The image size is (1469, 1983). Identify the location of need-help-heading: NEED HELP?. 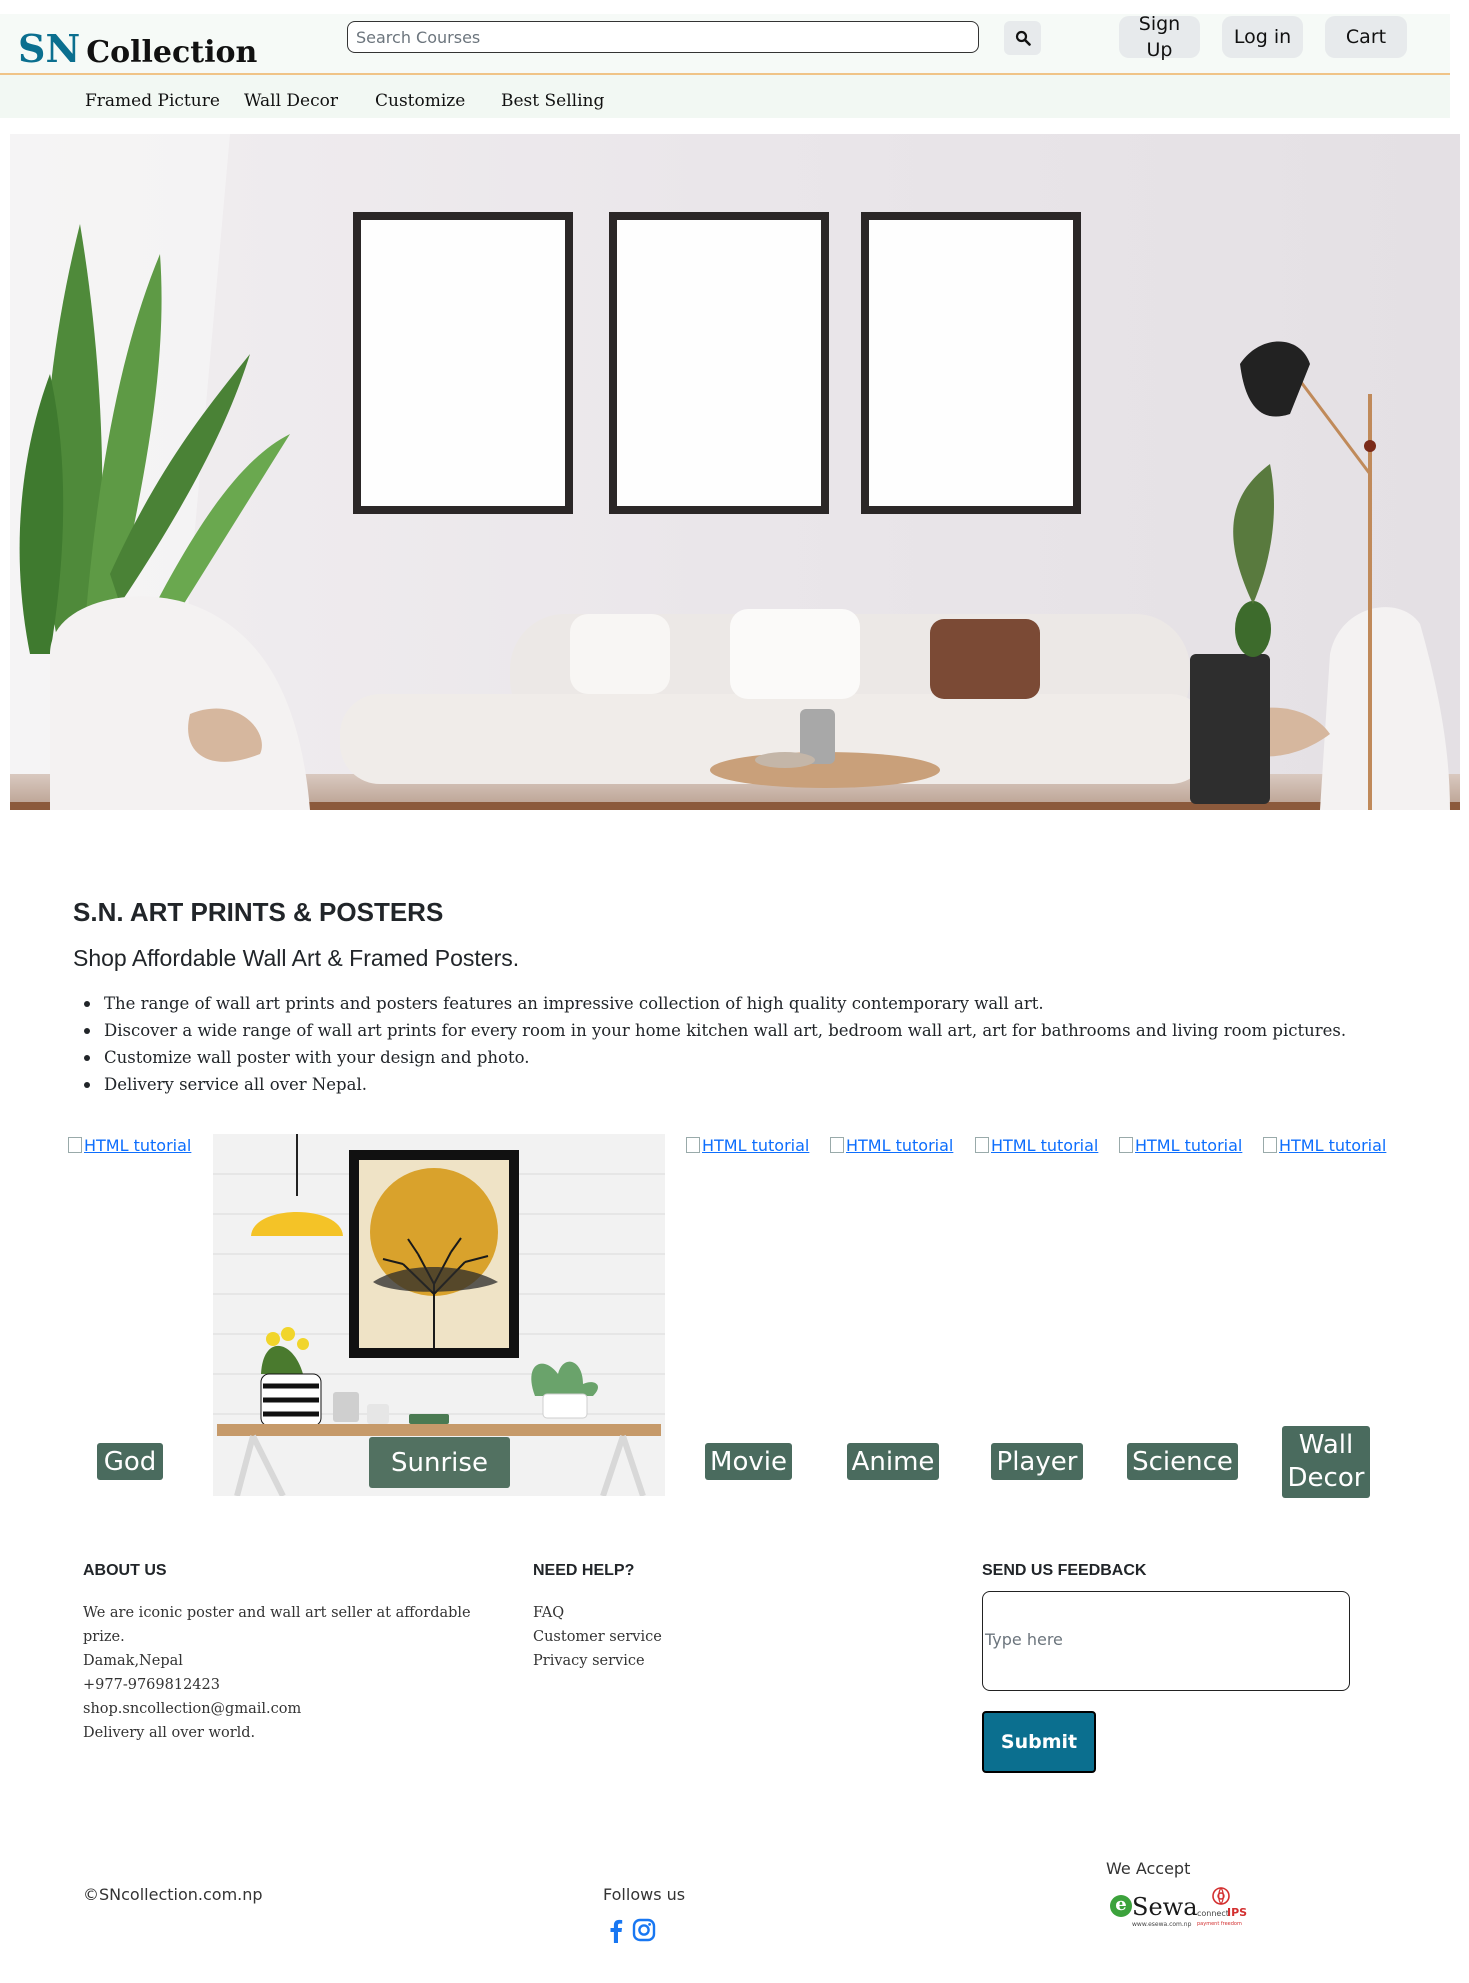
(584, 1570).